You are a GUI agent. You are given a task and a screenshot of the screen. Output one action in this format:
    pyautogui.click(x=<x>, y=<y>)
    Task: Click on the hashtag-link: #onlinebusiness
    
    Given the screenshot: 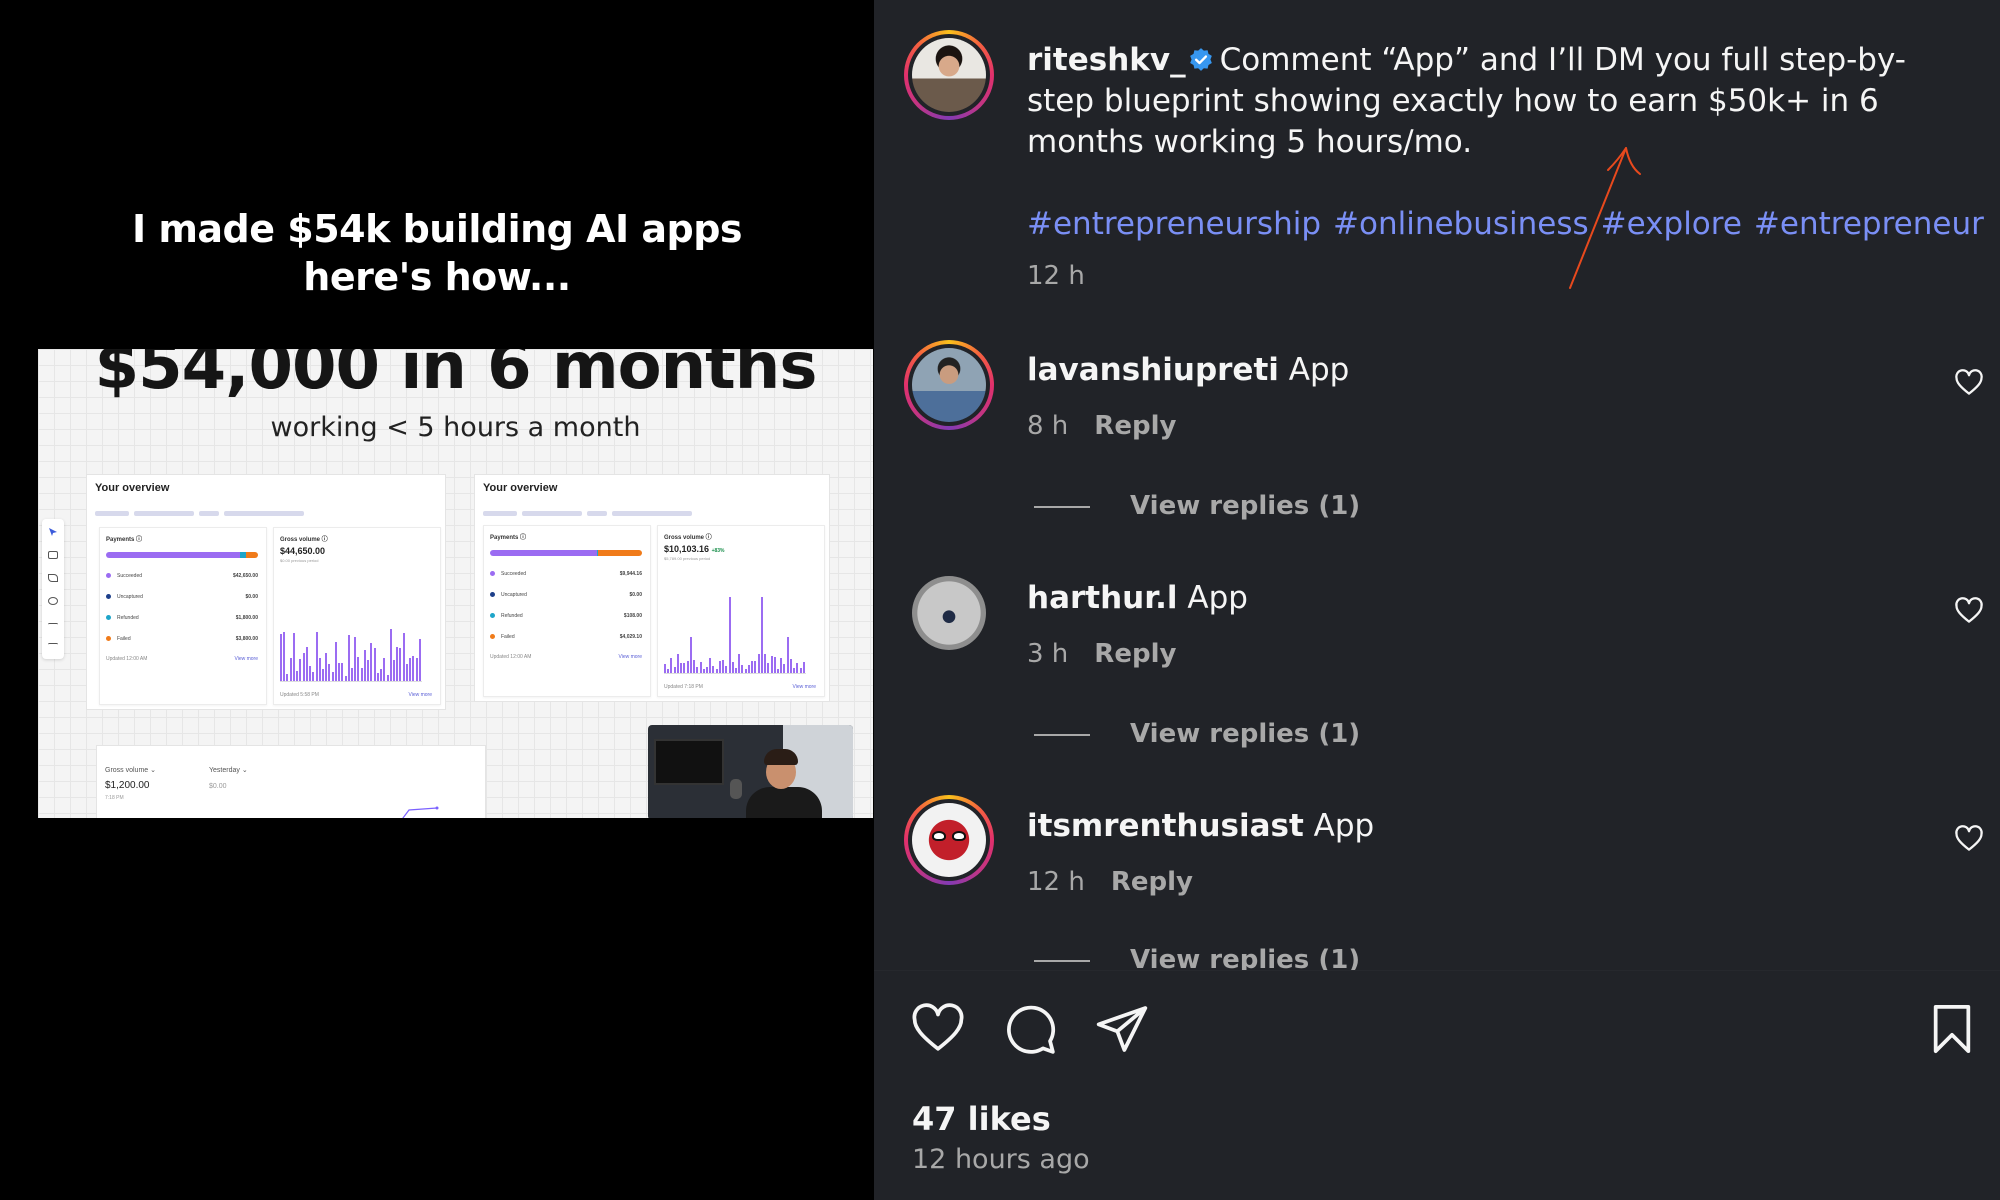 What is the action you would take?
    pyautogui.click(x=1461, y=224)
    